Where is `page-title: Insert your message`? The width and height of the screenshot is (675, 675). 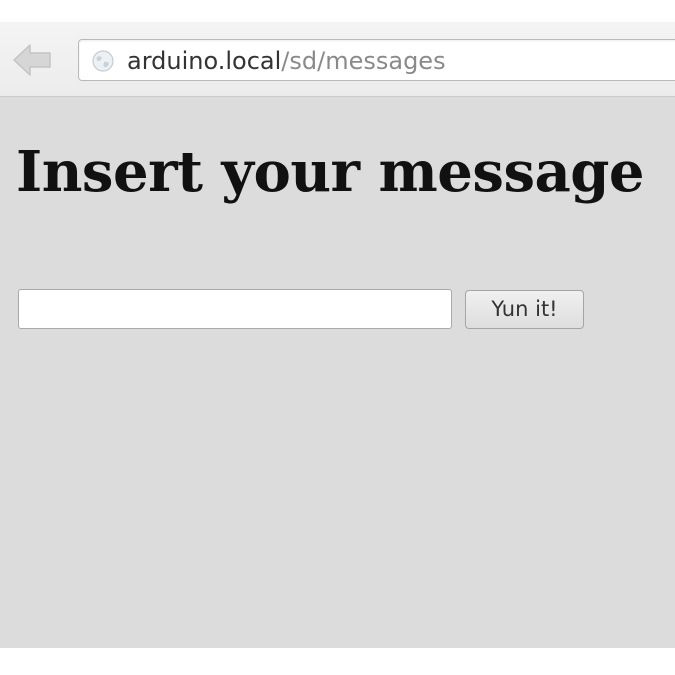
page-title: Insert your message is located at coordinates (330, 172).